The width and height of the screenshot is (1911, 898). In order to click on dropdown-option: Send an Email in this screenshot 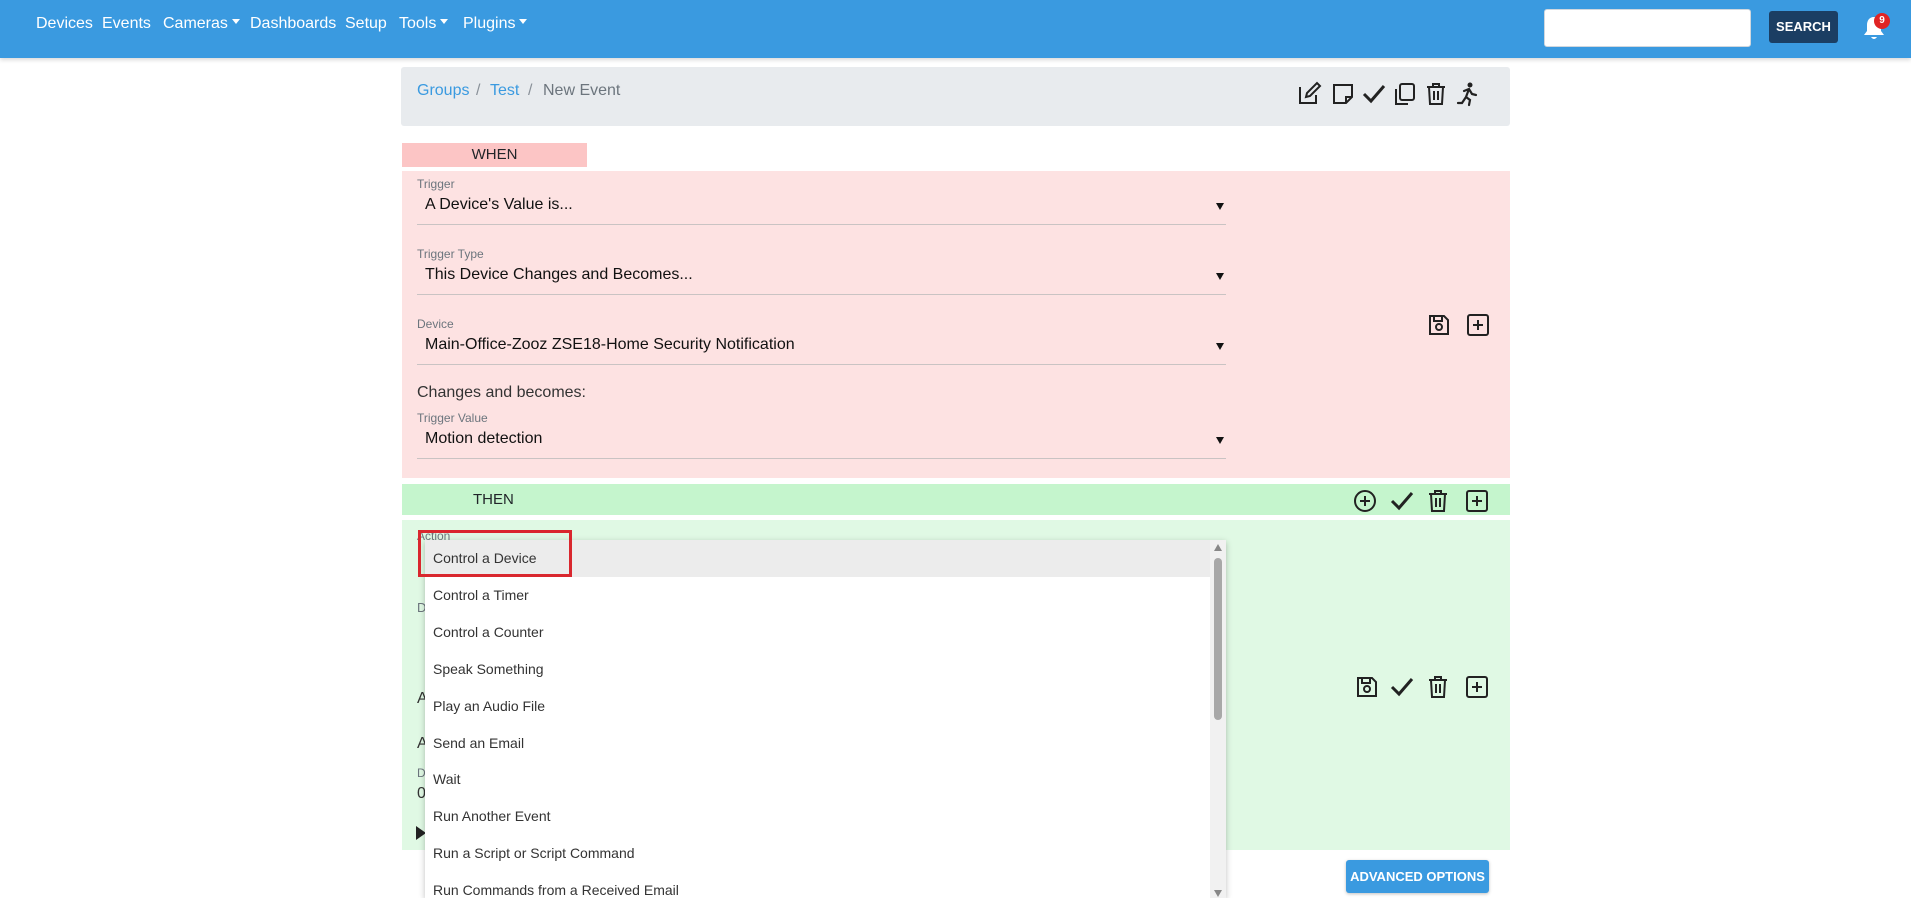, I will do `click(817, 743)`.